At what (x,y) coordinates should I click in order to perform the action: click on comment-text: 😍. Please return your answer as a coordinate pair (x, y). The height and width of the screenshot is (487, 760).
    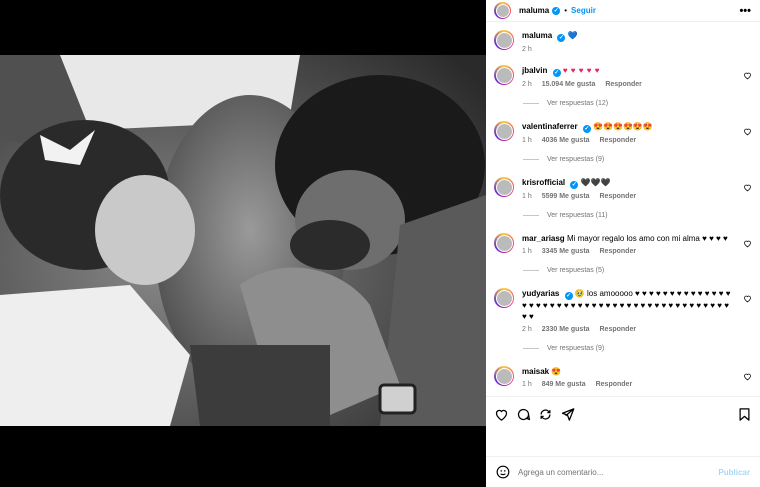
    Looking at the image, I should click on (556, 371).